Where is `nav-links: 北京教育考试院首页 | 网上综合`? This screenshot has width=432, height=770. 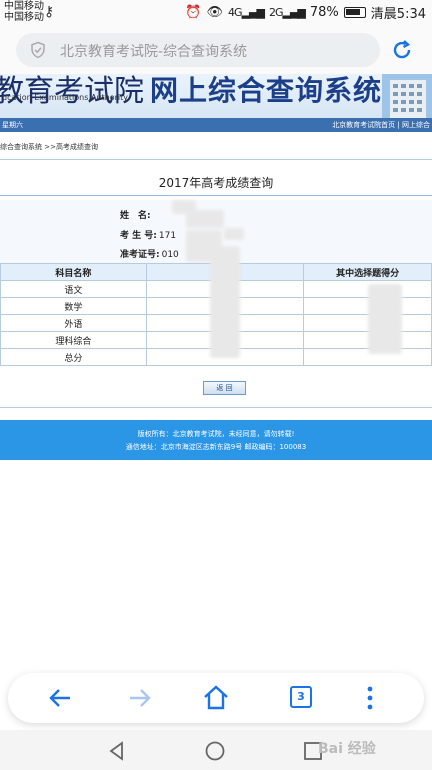 nav-links: 北京教育考试院首页 | 网上综合 is located at coordinates (381, 125).